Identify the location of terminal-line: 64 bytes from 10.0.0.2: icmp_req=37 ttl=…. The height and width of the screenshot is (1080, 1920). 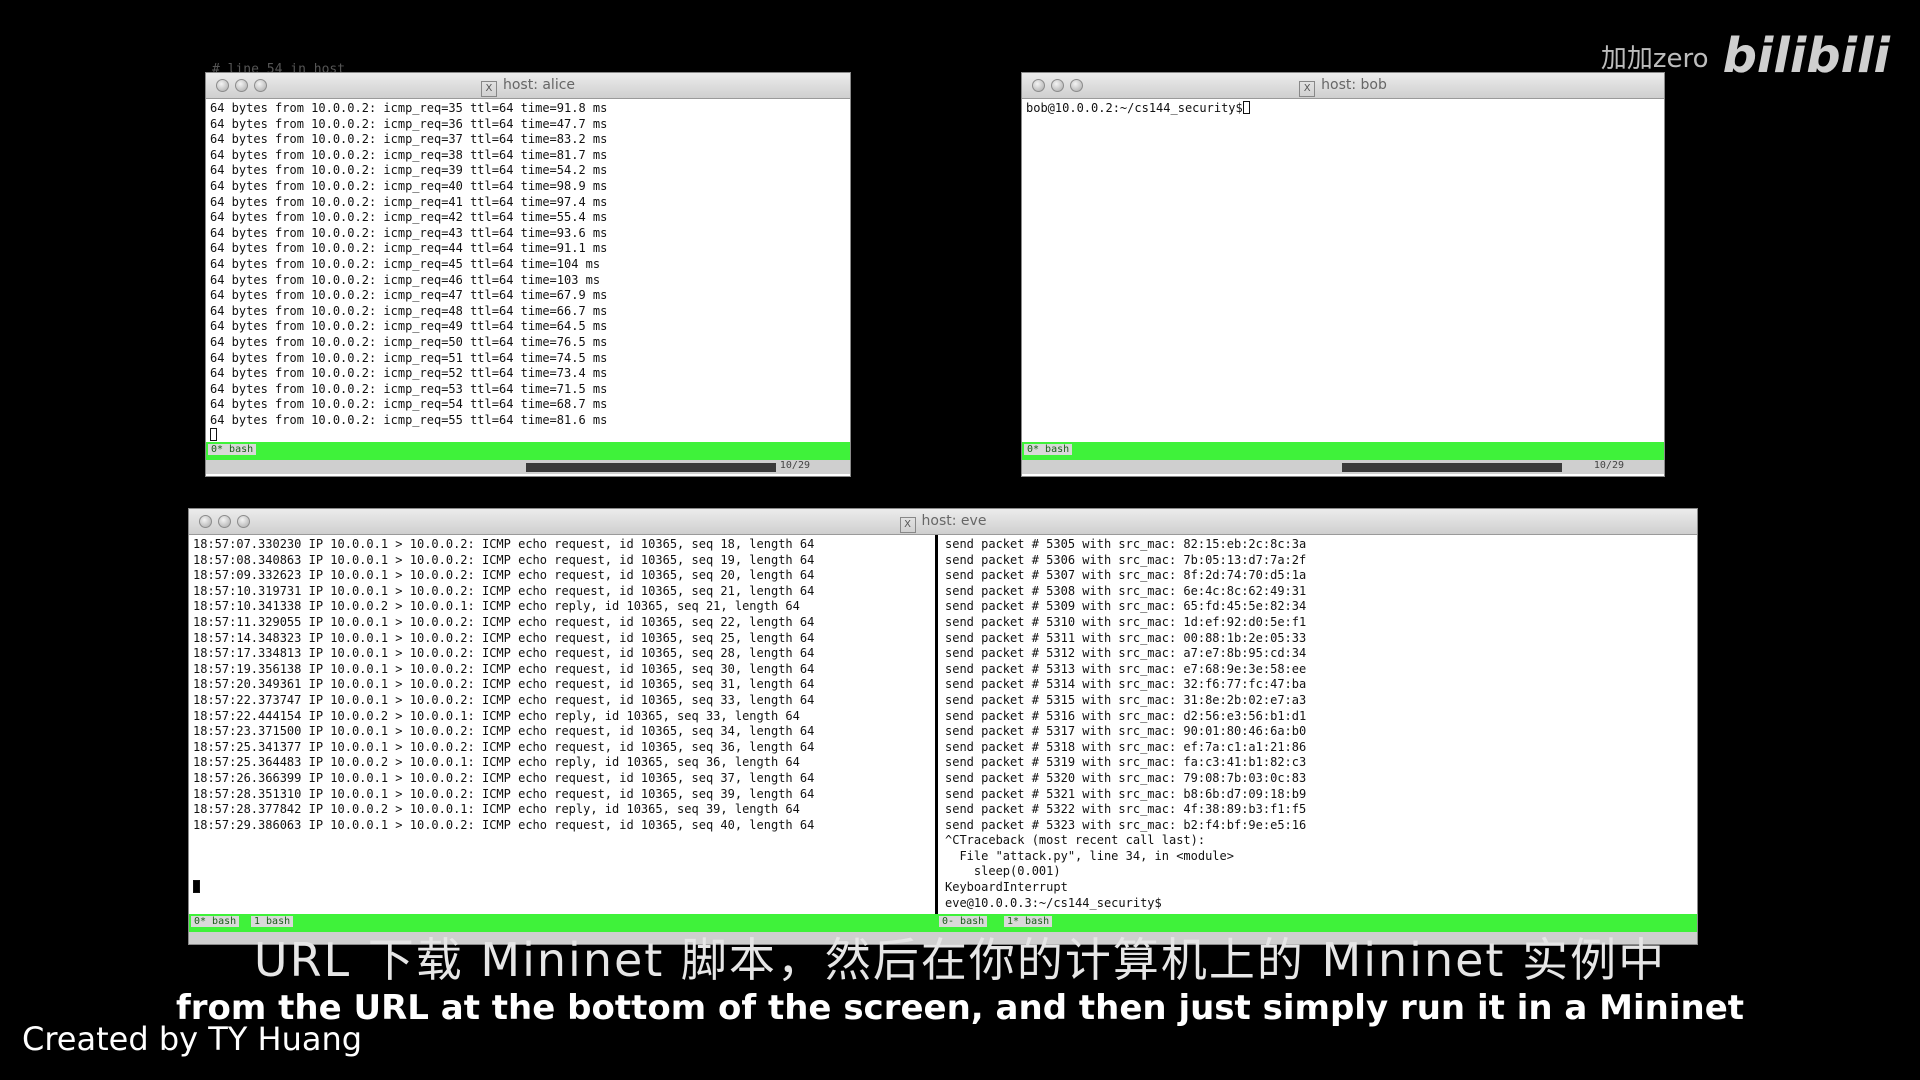
(409, 139).